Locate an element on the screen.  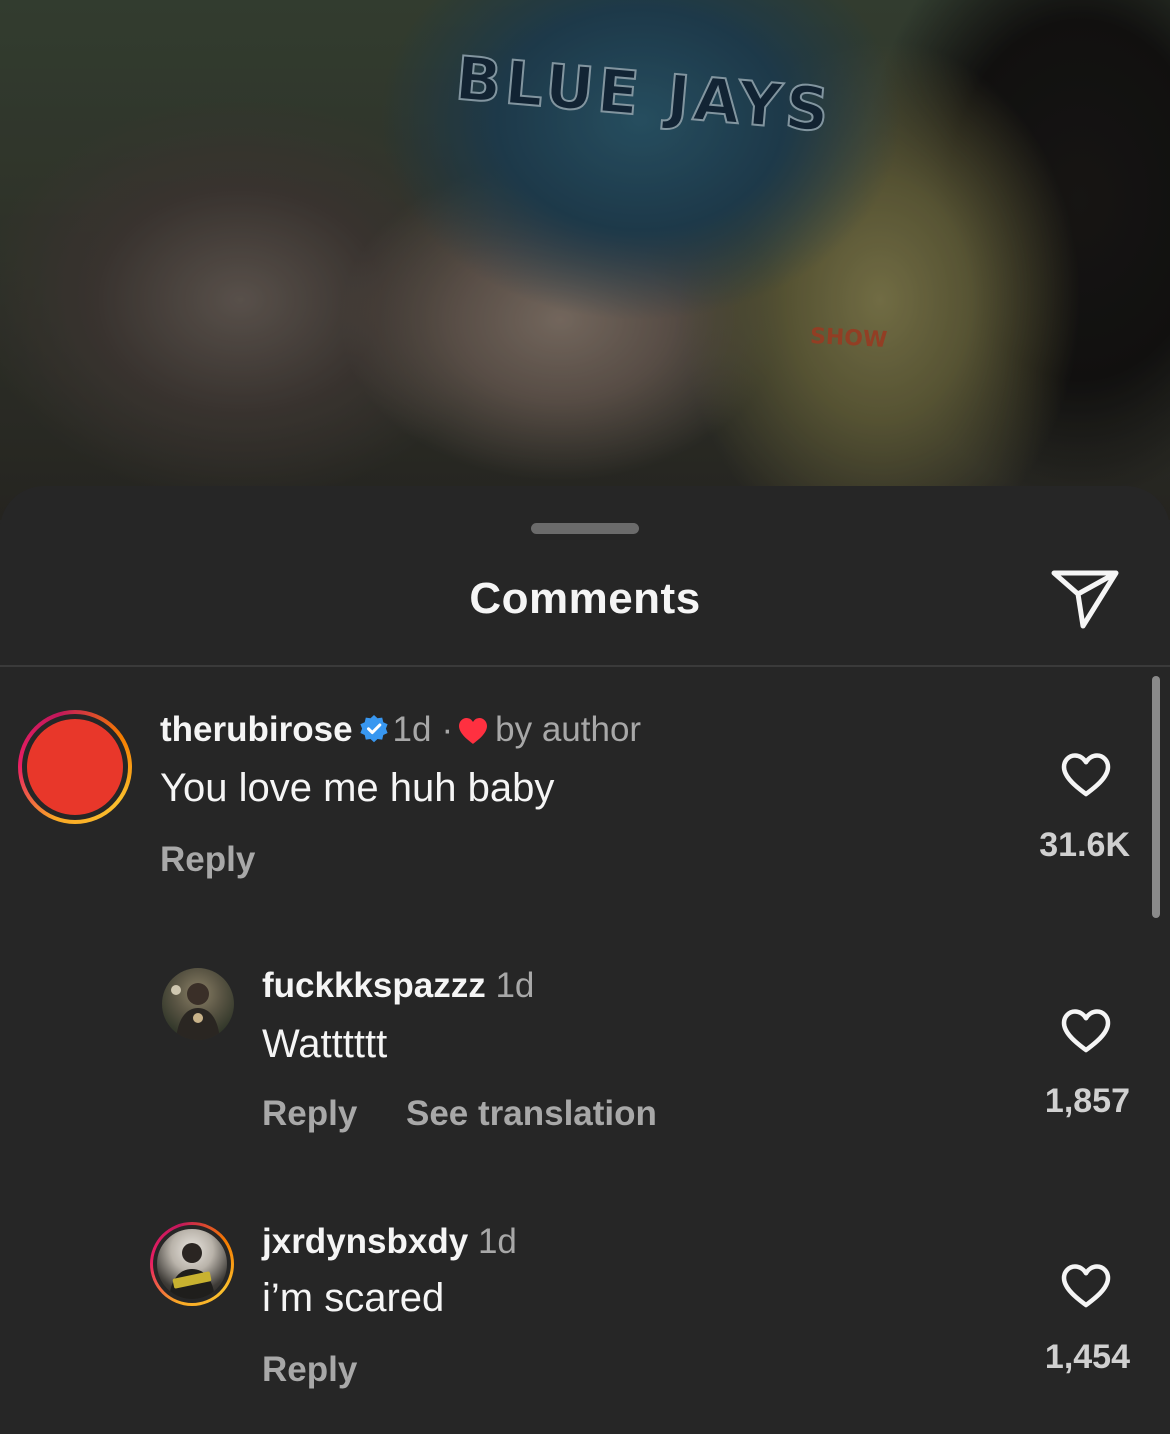
verified-badge-icon is located at coordinates (373, 729).